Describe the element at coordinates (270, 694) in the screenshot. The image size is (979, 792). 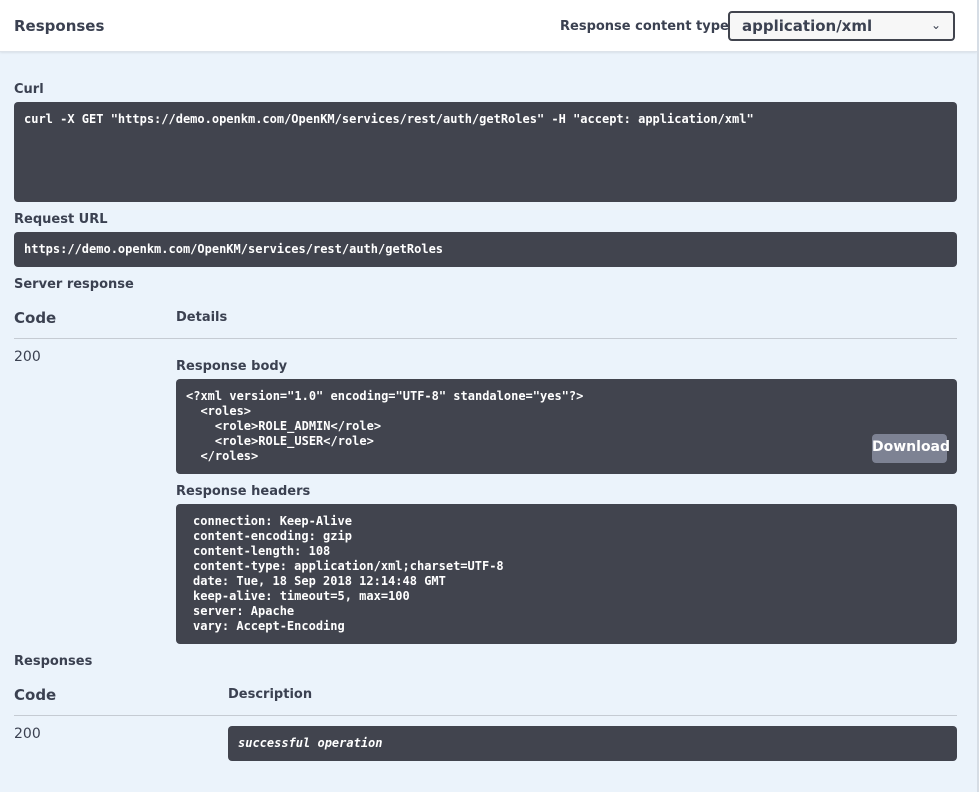
I see `responses-description-header: Description` at that location.